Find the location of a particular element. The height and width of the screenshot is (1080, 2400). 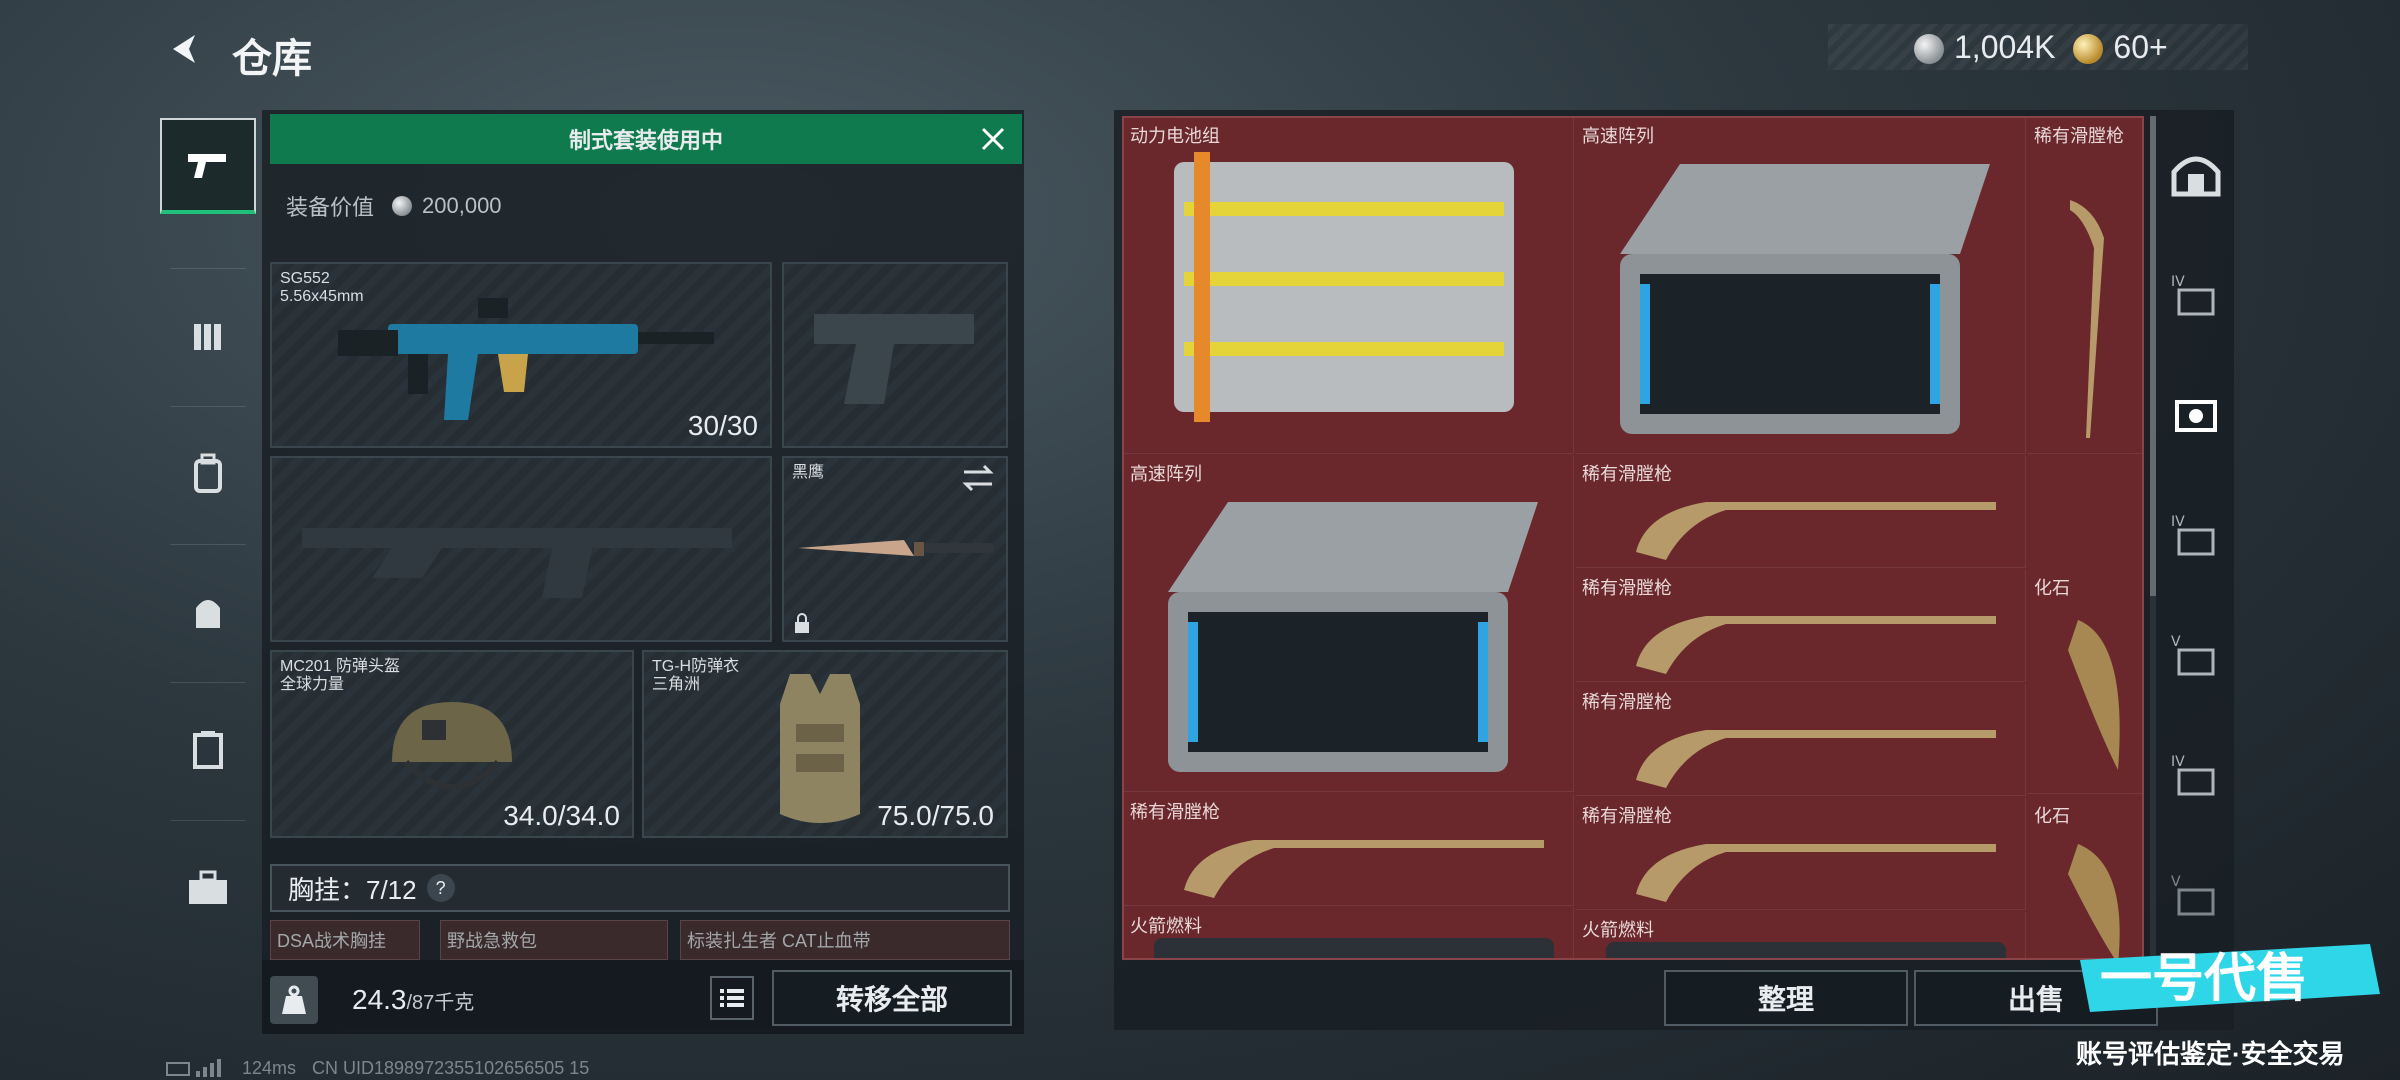

gold-balance: 60+ is located at coordinates (2120, 47).